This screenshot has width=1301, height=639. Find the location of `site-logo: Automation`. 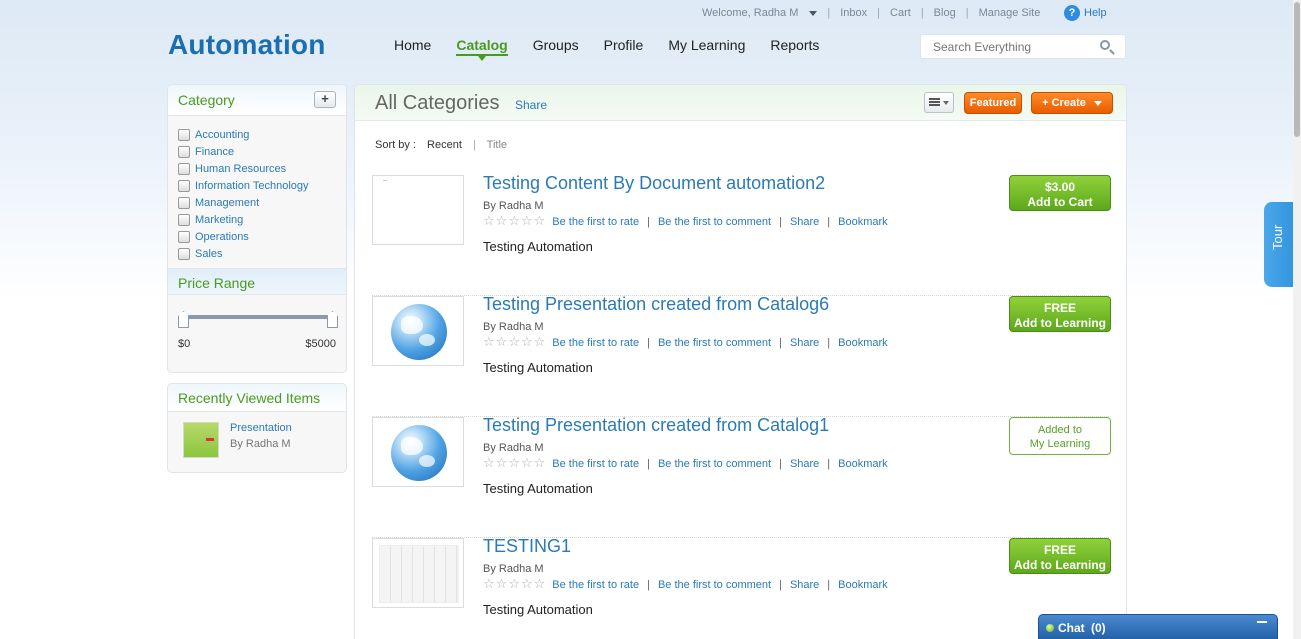

site-logo: Automation is located at coordinates (247, 45).